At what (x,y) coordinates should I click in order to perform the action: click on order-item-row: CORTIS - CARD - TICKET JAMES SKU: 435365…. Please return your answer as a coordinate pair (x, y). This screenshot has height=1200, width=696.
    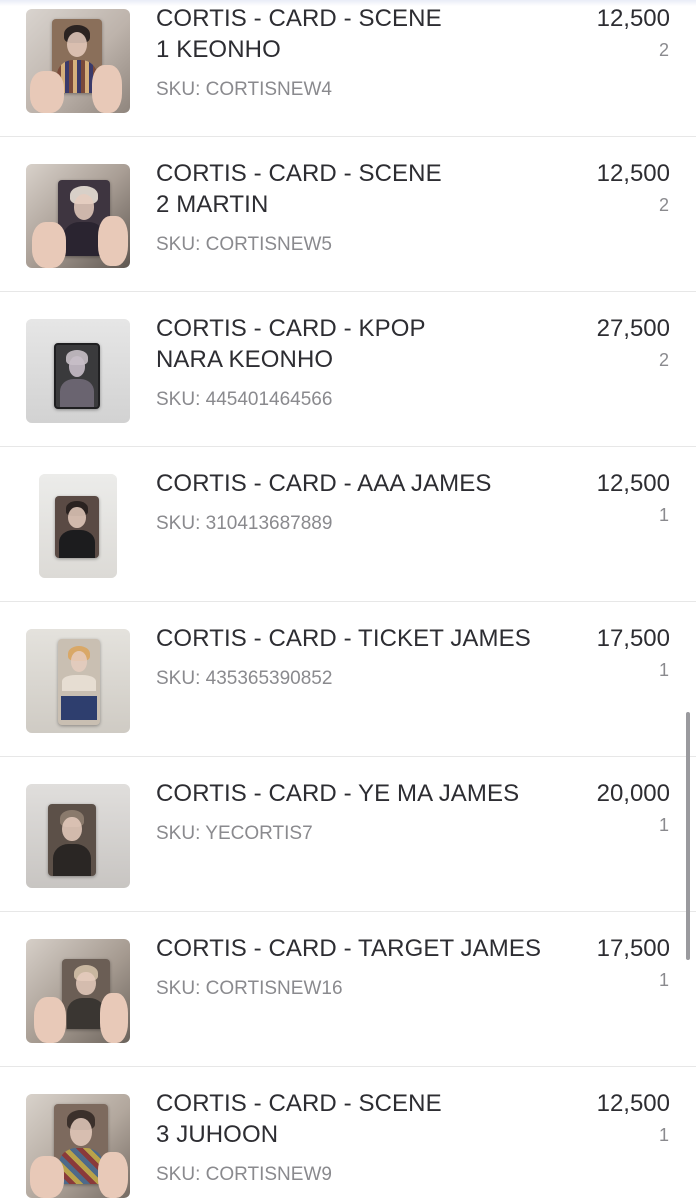
    Looking at the image, I should click on (348, 679).